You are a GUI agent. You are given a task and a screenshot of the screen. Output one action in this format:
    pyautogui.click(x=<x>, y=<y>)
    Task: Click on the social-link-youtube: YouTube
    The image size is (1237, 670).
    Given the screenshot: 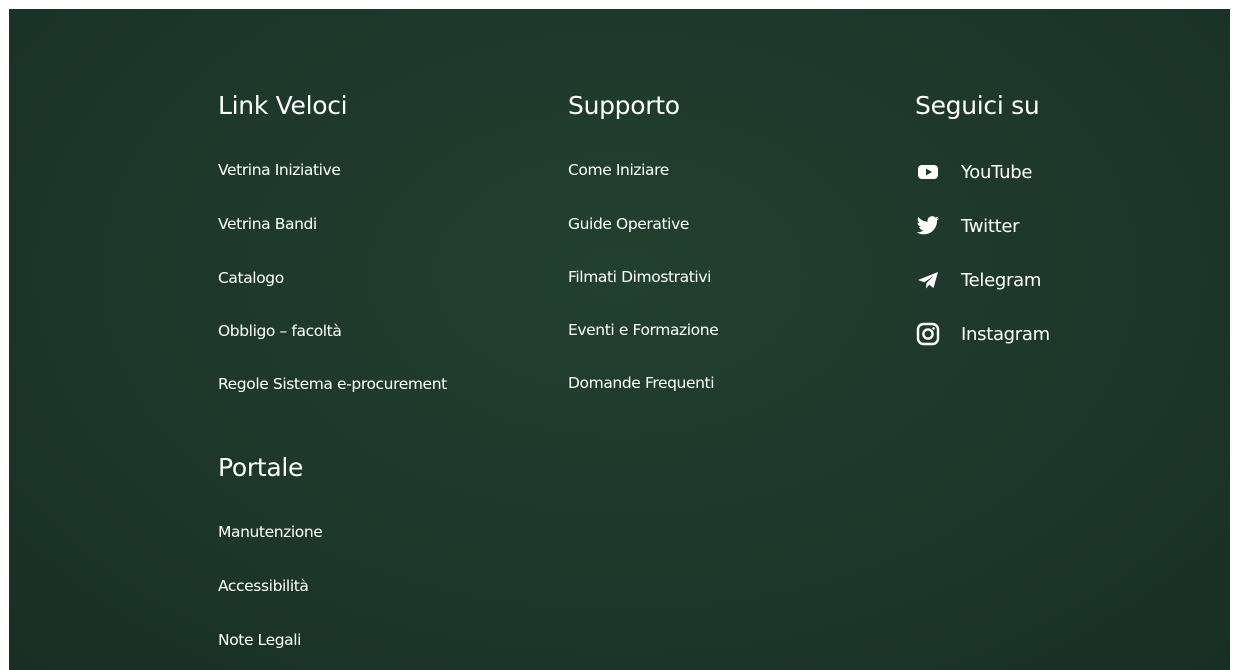 What is the action you would take?
    pyautogui.click(x=973, y=172)
    